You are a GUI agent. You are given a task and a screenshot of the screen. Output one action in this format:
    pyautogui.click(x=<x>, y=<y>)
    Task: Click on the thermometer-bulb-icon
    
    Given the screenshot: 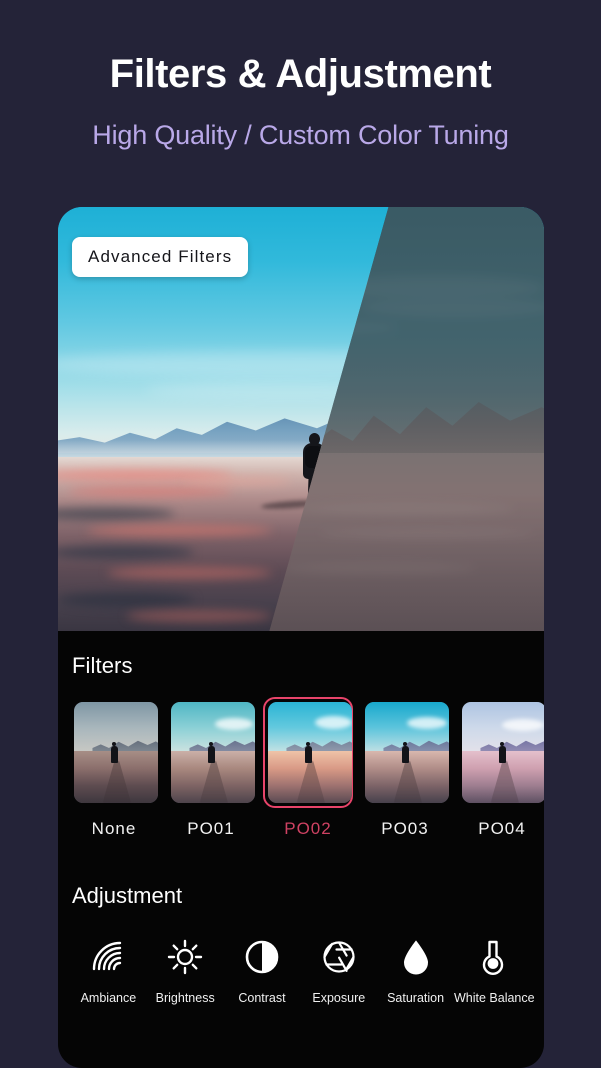 What is the action you would take?
    pyautogui.click(x=493, y=957)
    